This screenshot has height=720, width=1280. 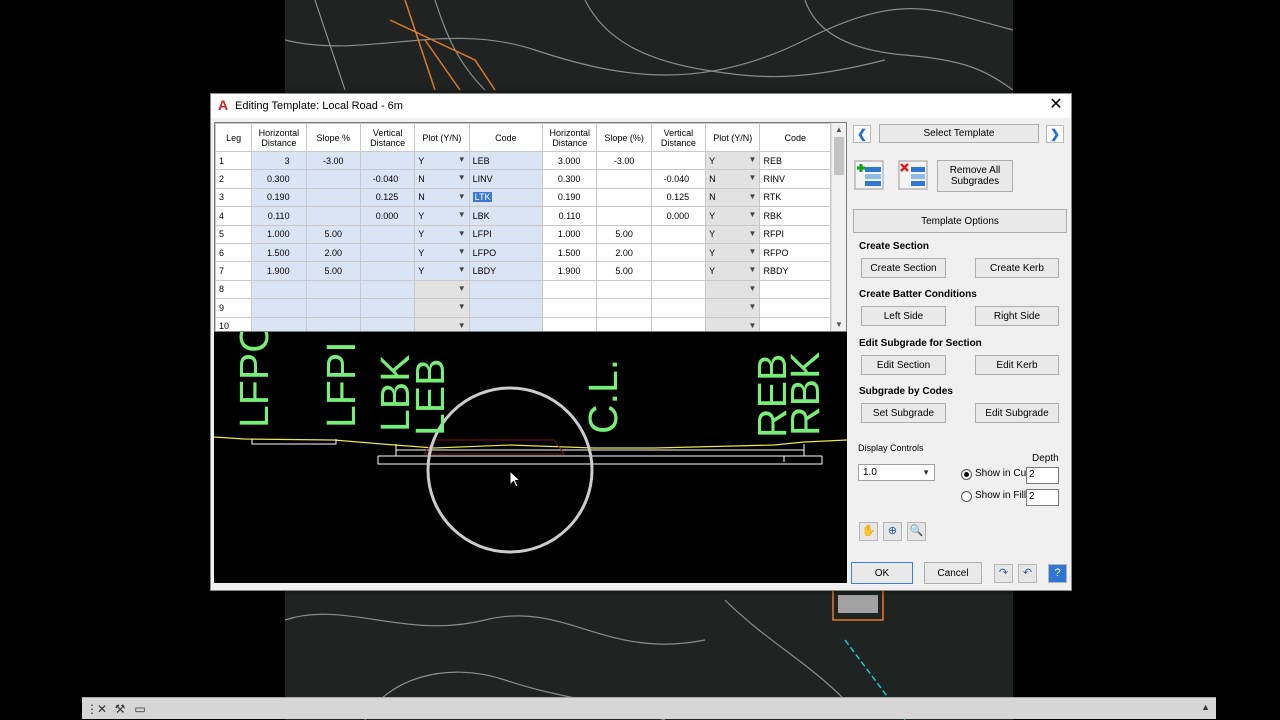 What do you see at coordinates (624, 160) in the screenshot?
I see `cell-right-slope: -3.00` at bounding box center [624, 160].